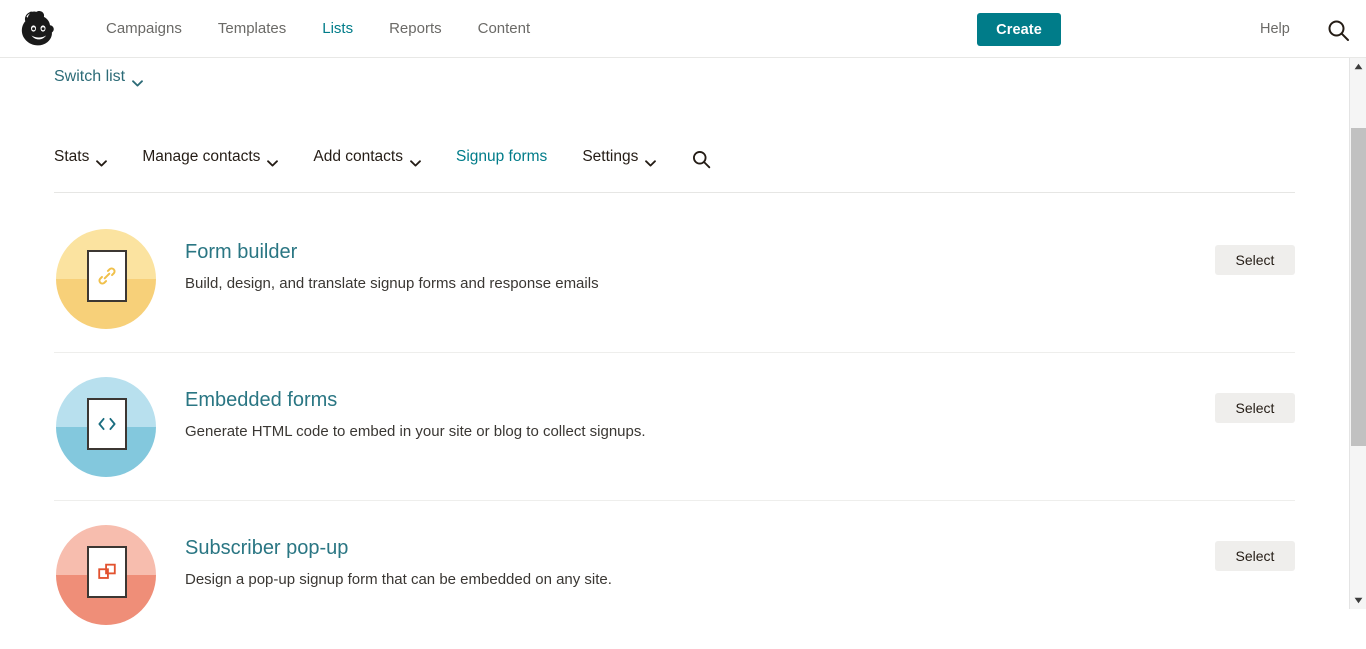  What do you see at coordinates (261, 400) in the screenshot?
I see `form-type-title-link: Embedded forms` at bounding box center [261, 400].